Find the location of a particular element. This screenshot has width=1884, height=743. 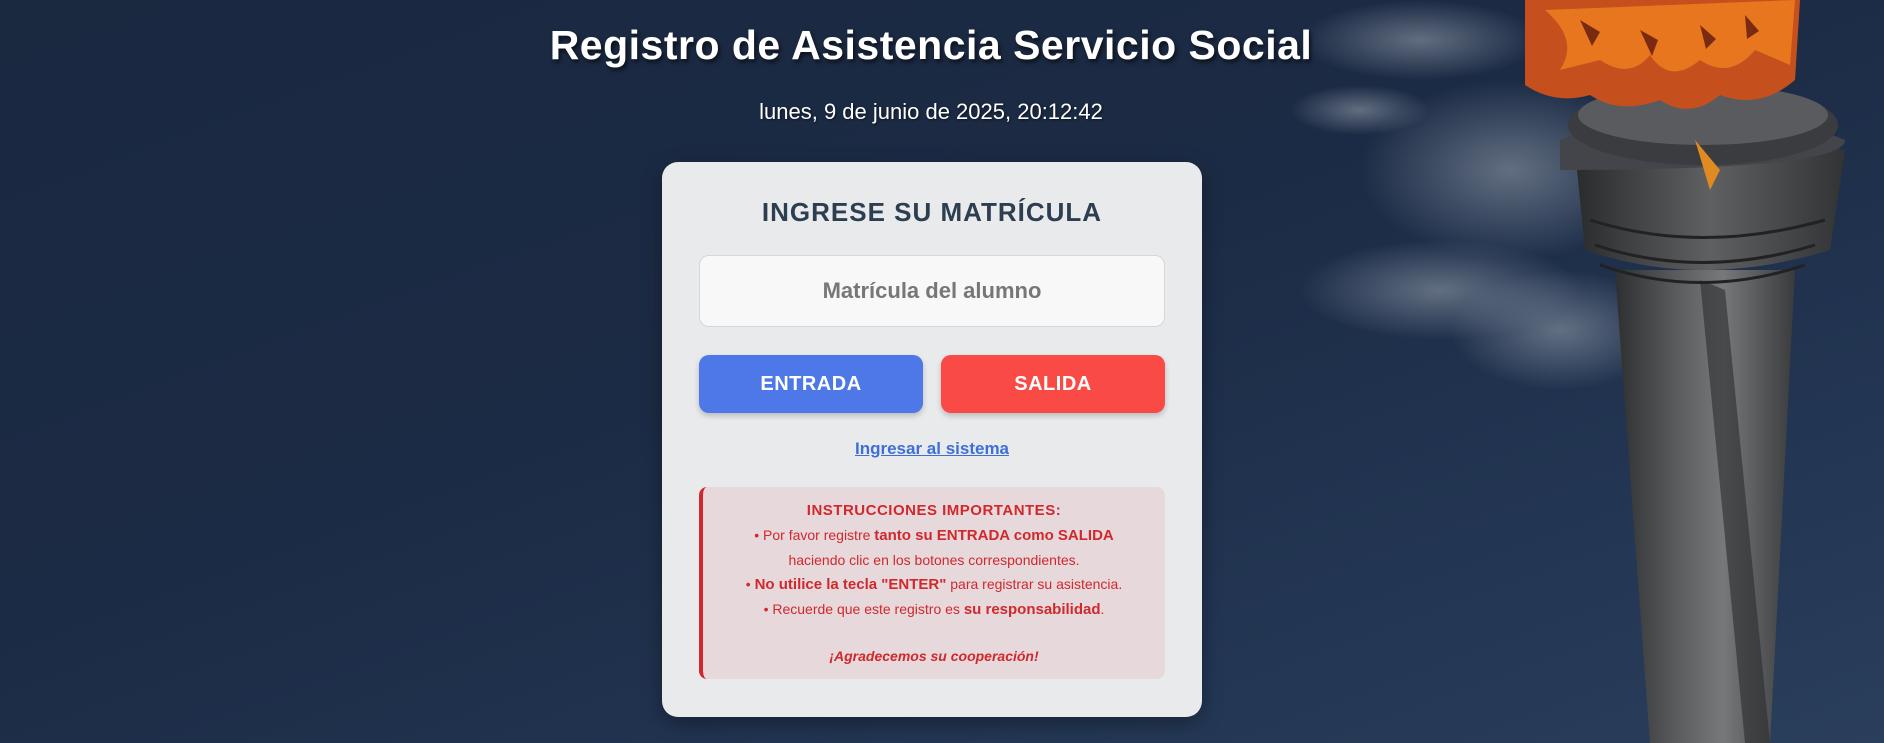

entrada-button: ENTRADA is located at coordinates (811, 384).